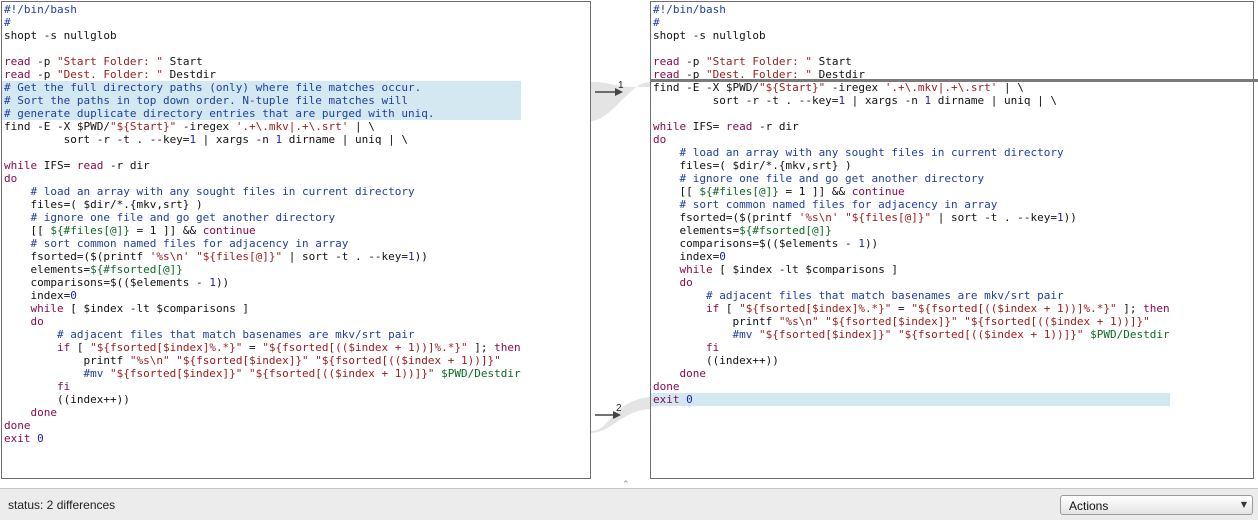 This screenshot has height=520, width=1258. I want to click on code-token: "${fsorted[(($index + 1))]}", so click(1057, 321).